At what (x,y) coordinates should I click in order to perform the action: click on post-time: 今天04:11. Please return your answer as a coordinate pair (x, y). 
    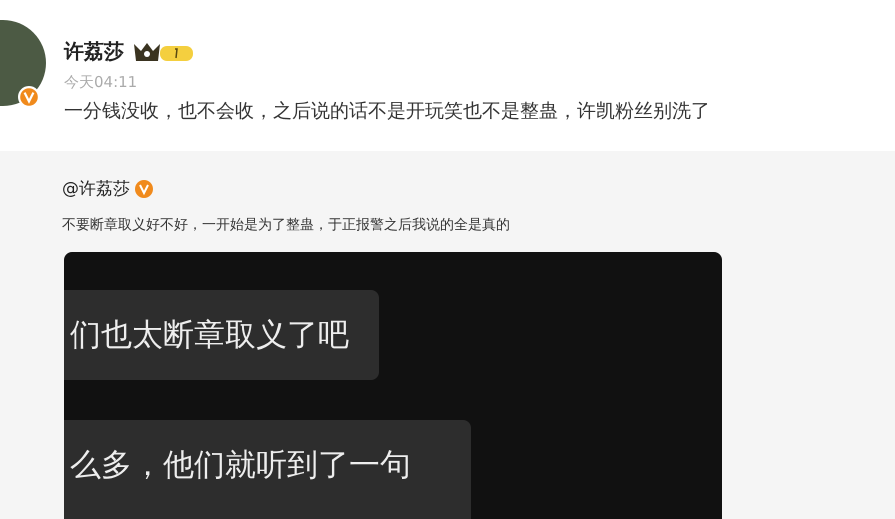
    Looking at the image, I should click on (101, 82).